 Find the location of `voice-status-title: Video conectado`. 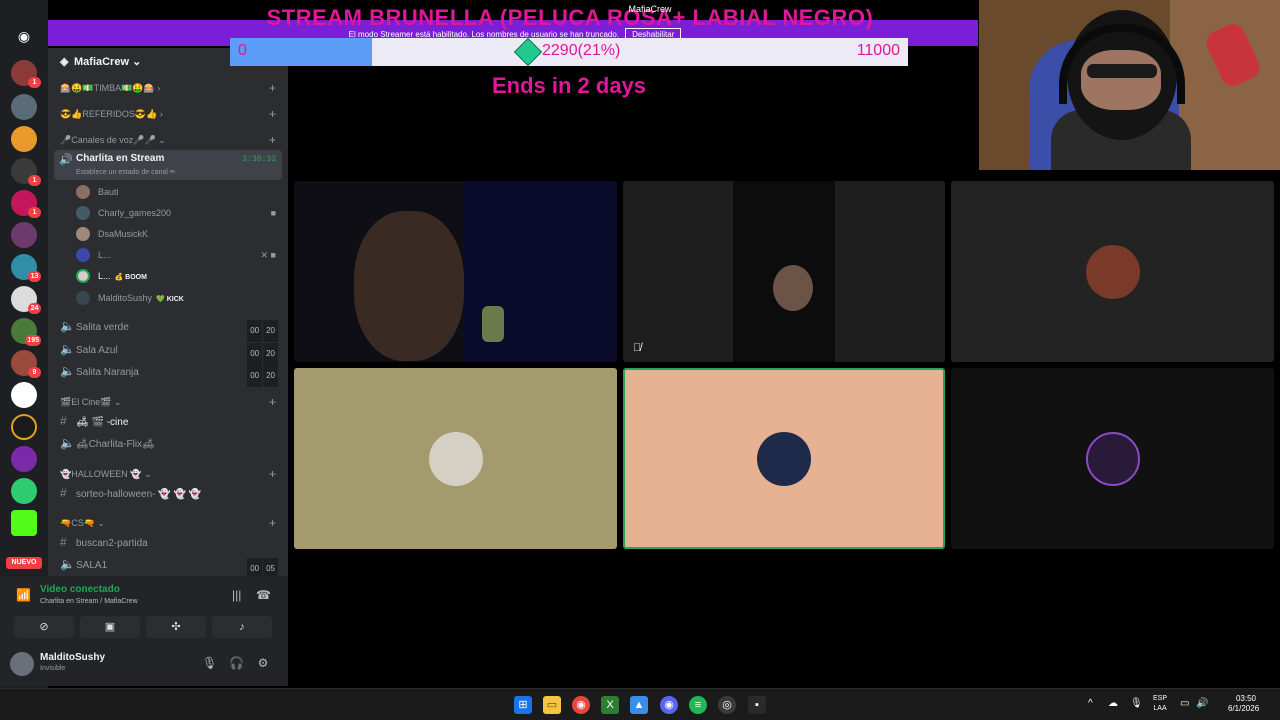

voice-status-title: Video conectado is located at coordinates (80, 589).